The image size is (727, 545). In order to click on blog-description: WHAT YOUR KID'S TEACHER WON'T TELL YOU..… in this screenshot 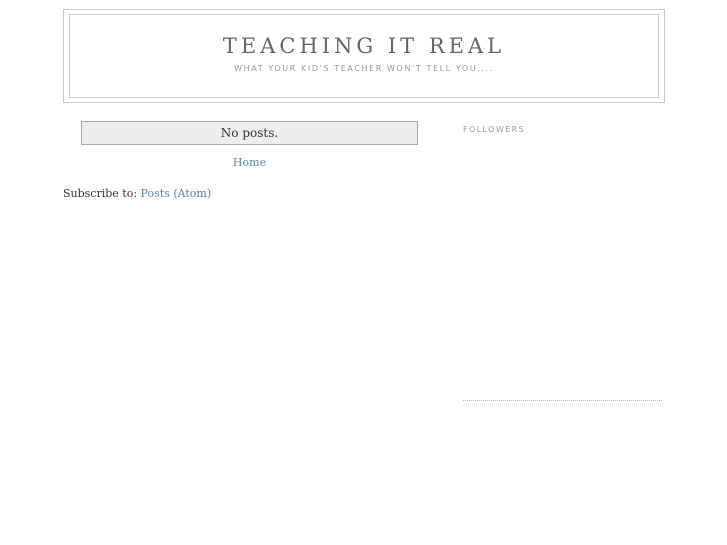, I will do `click(364, 68)`.